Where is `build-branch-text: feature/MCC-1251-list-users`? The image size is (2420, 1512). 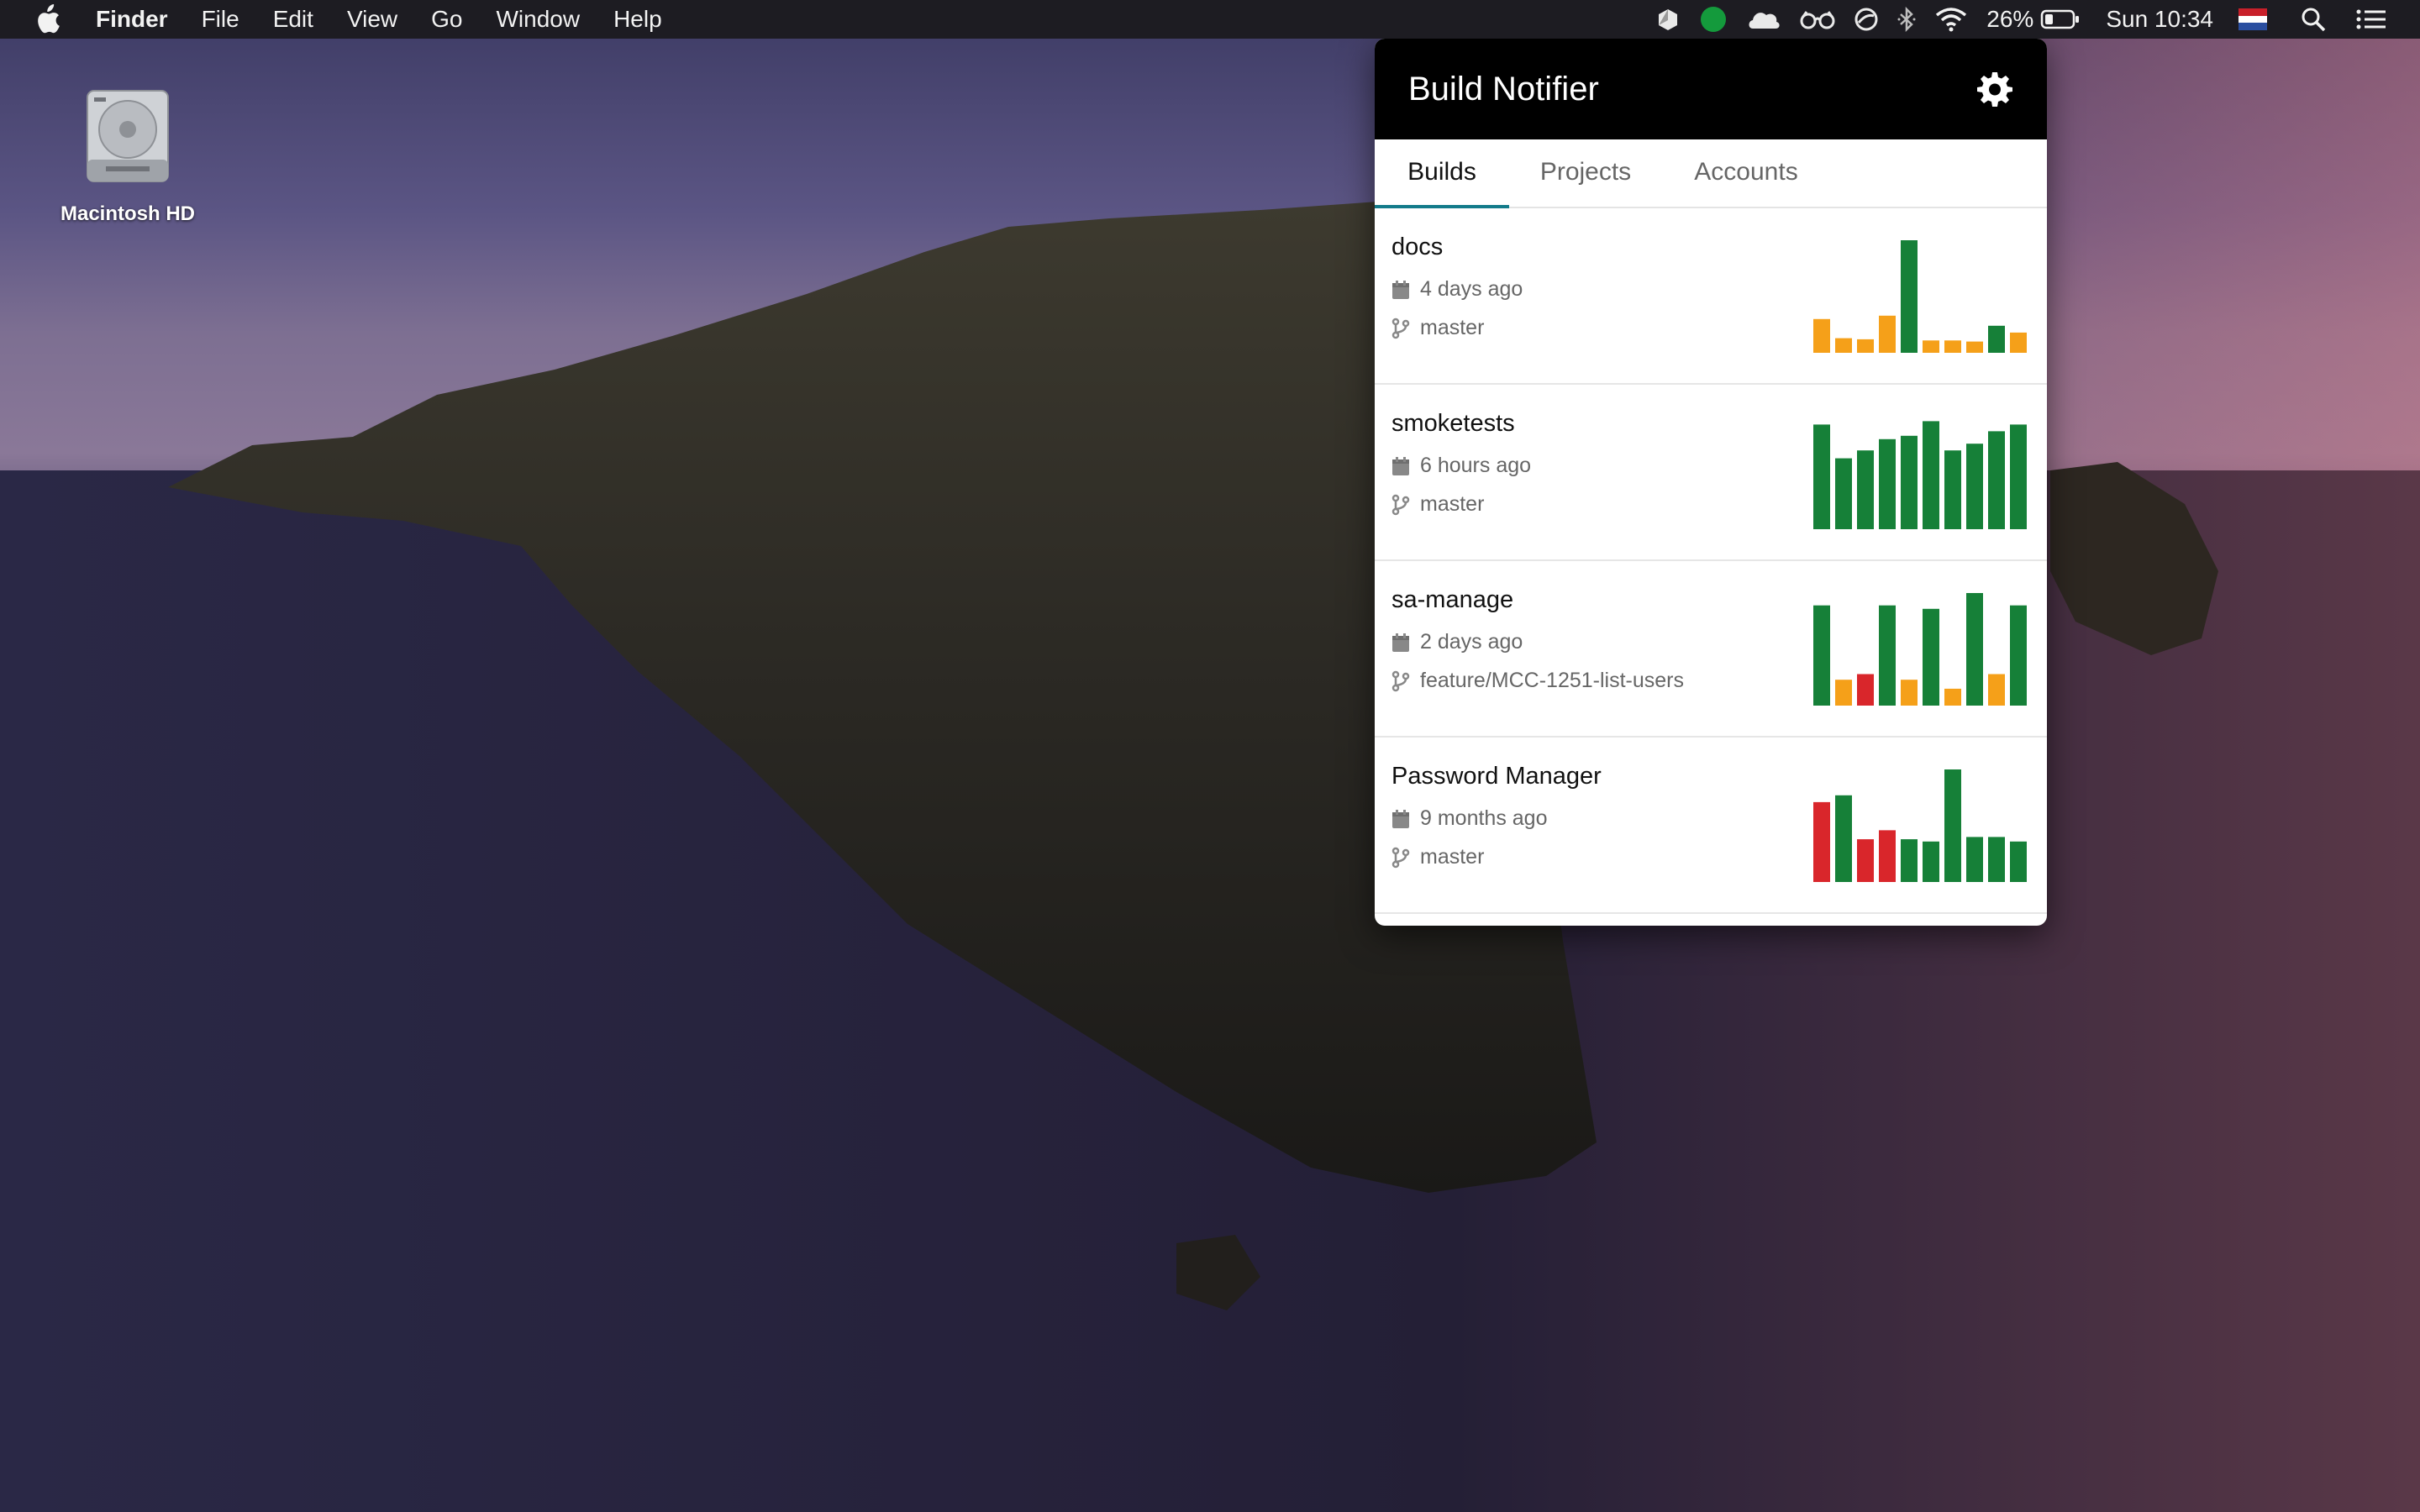 build-branch-text: feature/MCC-1251-list-users is located at coordinates (1552, 680).